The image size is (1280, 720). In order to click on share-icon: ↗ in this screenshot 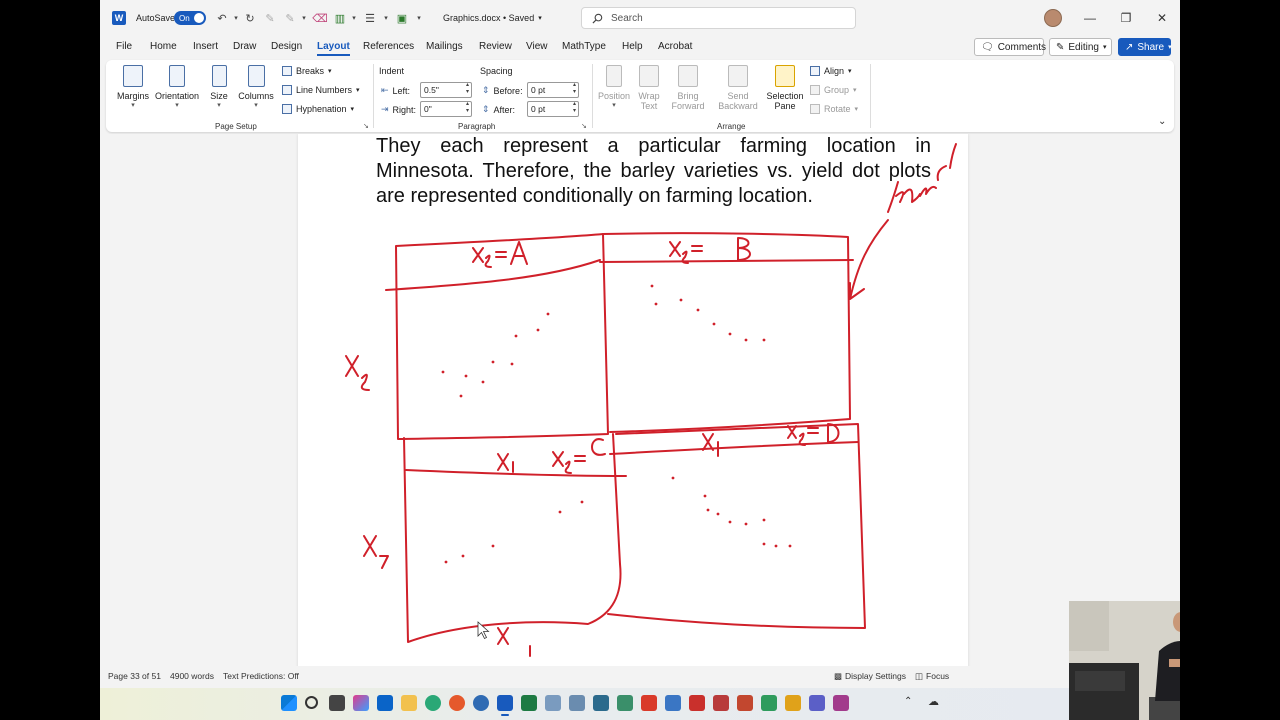, I will do `click(1129, 47)`.